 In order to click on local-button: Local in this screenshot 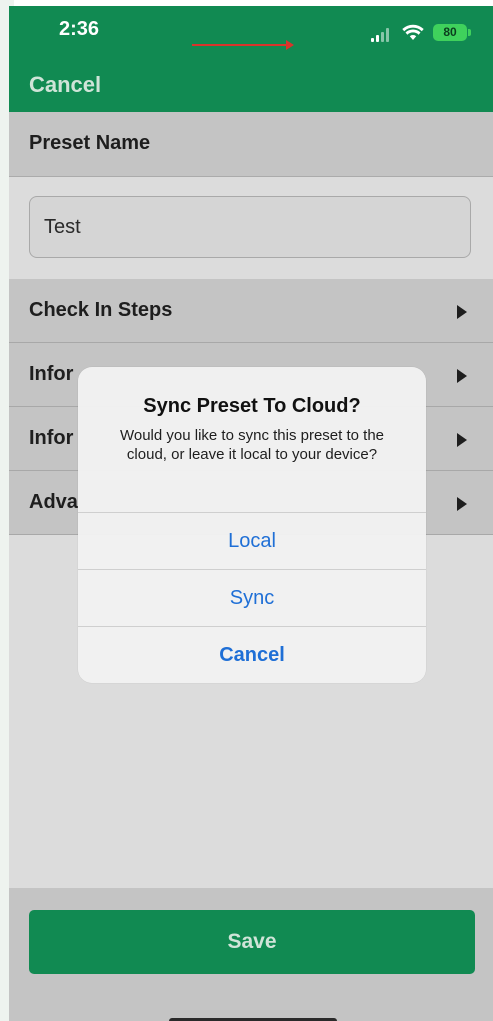, I will do `click(252, 541)`.